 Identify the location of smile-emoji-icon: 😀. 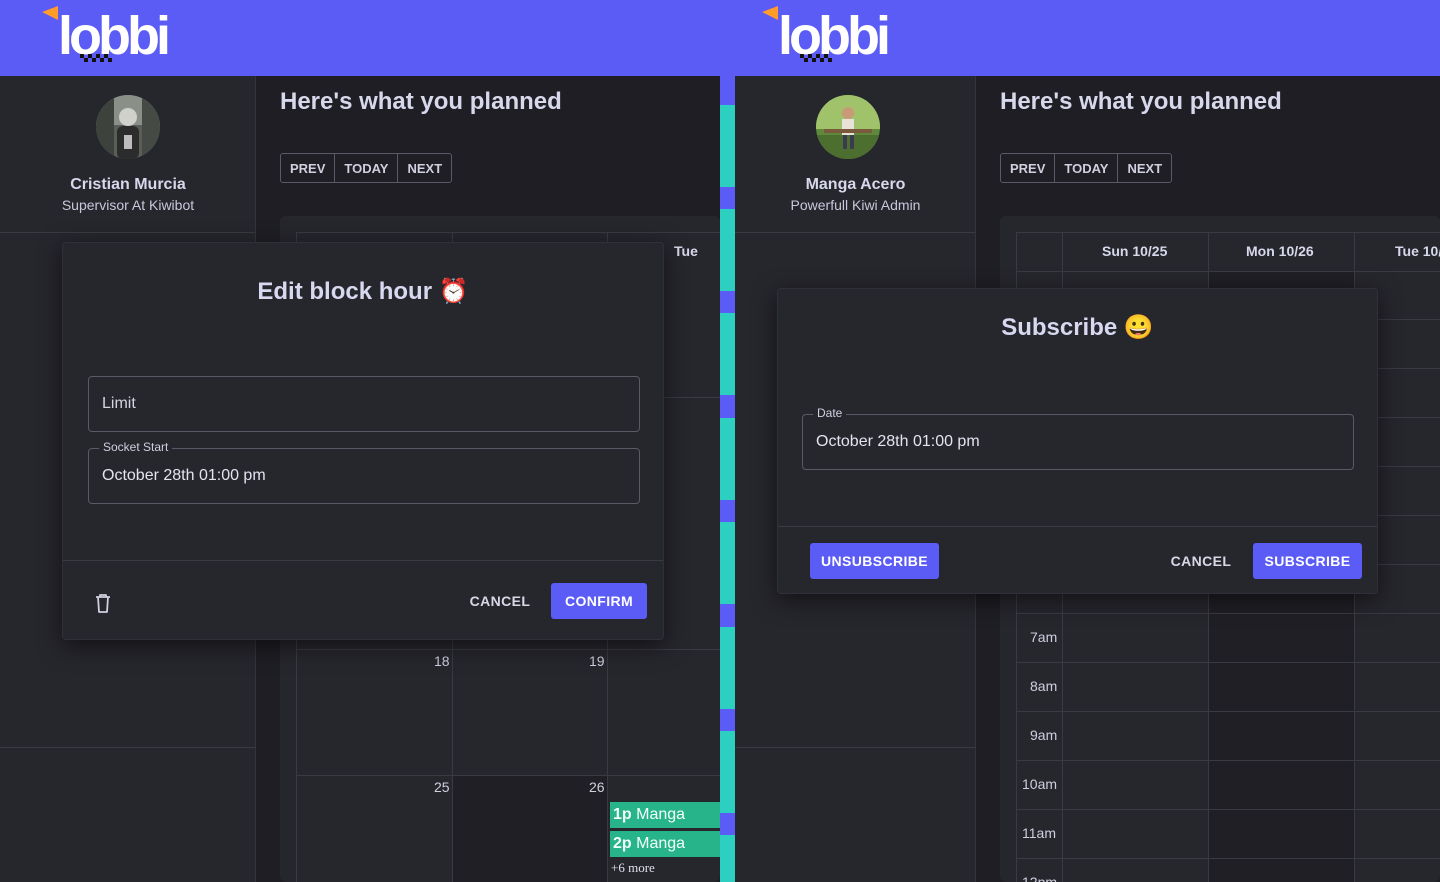
(1138, 327).